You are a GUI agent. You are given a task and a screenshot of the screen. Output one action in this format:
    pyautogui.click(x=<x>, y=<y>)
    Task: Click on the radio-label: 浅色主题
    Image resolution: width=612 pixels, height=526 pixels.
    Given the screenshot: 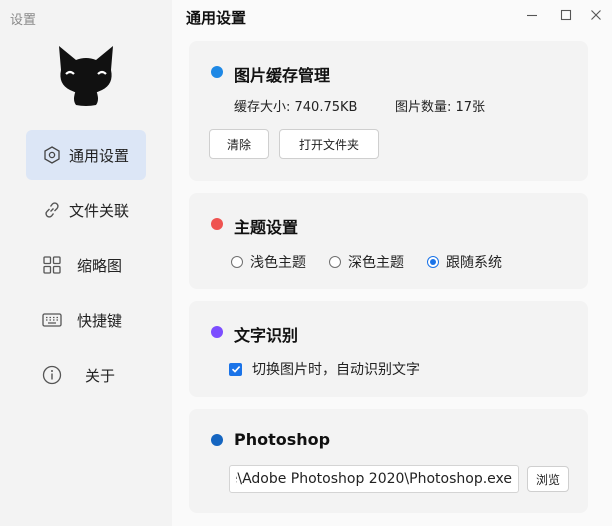 What is the action you would take?
    pyautogui.click(x=278, y=263)
    